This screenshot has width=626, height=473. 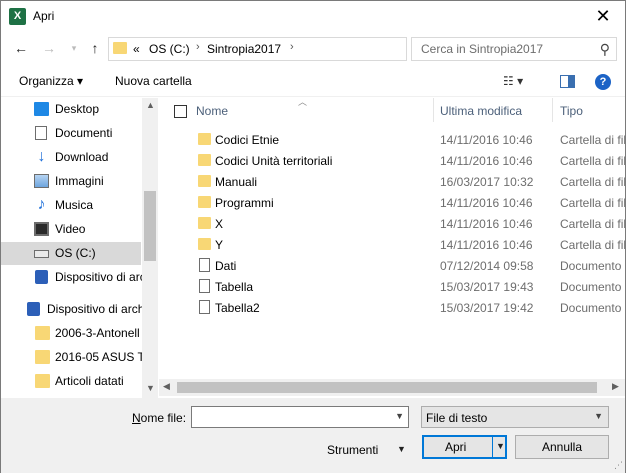 What do you see at coordinates (481, 111) in the screenshot?
I see `column-modified: Ultima modifica` at bounding box center [481, 111].